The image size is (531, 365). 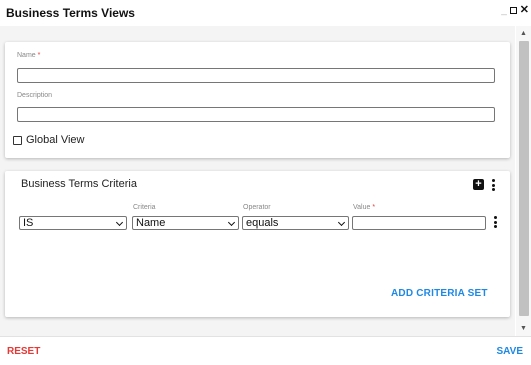 What do you see at coordinates (439, 293) in the screenshot?
I see `add-criteria-set-button: ADD CRITERIA SET` at bounding box center [439, 293].